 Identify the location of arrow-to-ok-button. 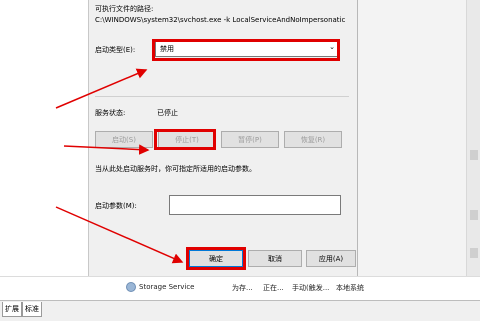
(119, 235).